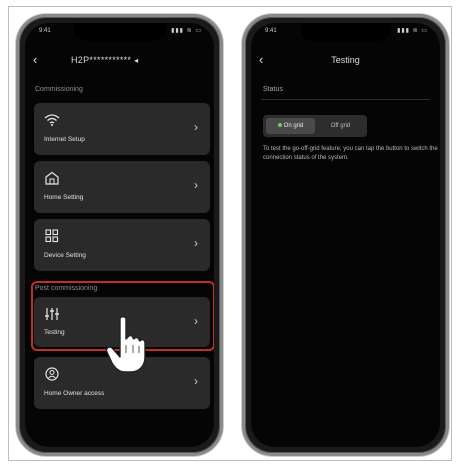  I want to click on off-grid-button: Off grid, so click(340, 126).